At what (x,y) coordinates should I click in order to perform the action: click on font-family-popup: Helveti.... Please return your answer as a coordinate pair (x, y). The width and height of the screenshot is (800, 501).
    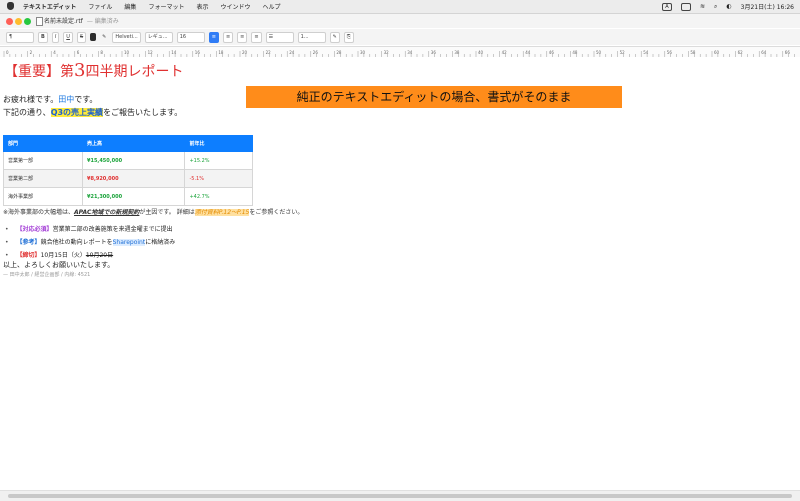
    Looking at the image, I should click on (126, 37).